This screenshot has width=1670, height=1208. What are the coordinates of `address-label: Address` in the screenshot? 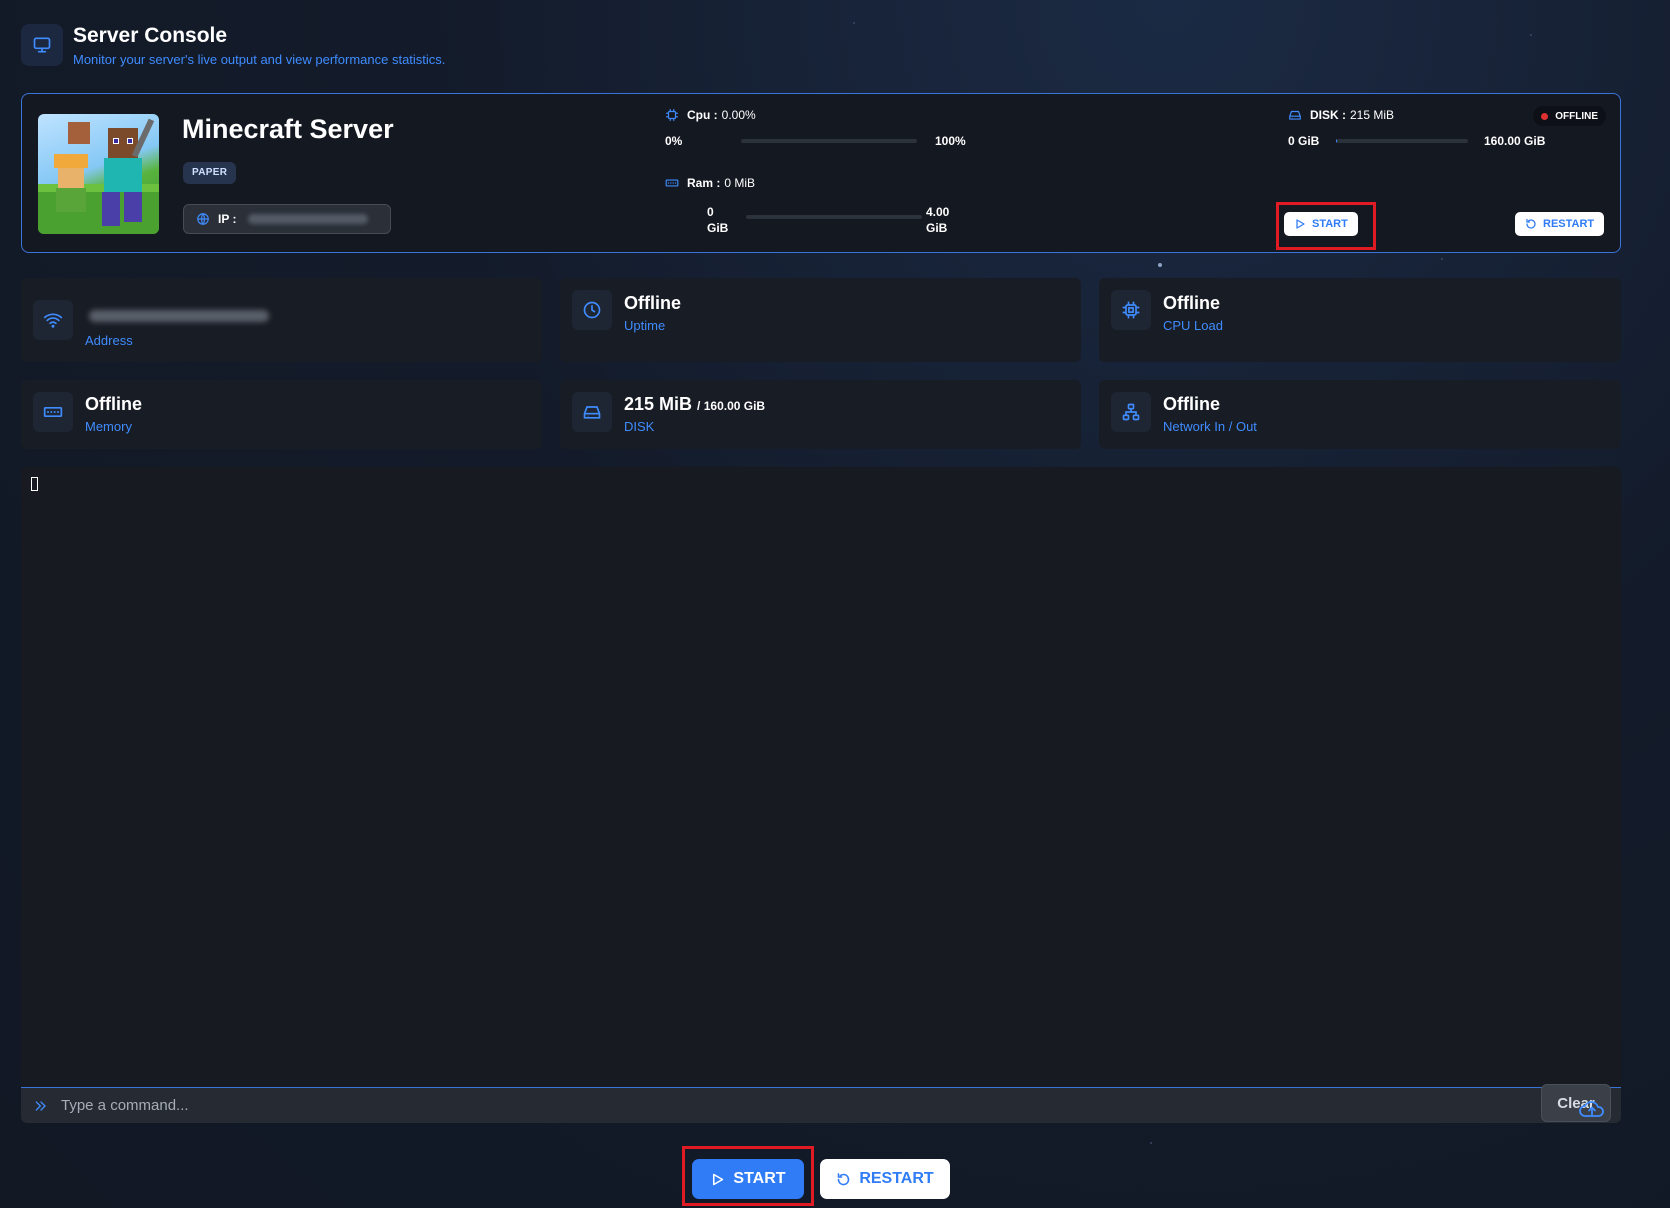 It's located at (109, 340).